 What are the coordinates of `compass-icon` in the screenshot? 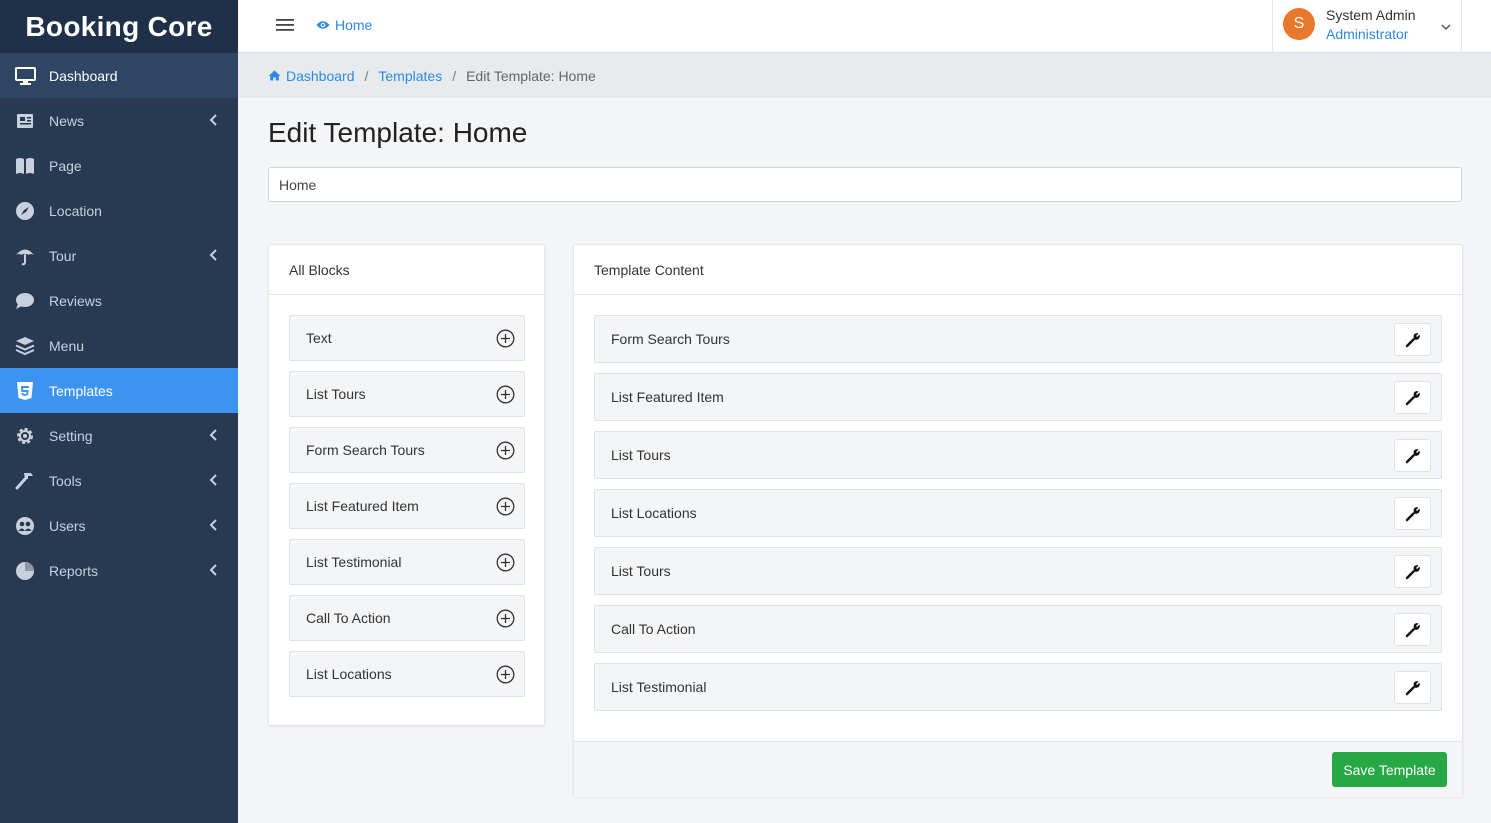 It's located at (25, 211).